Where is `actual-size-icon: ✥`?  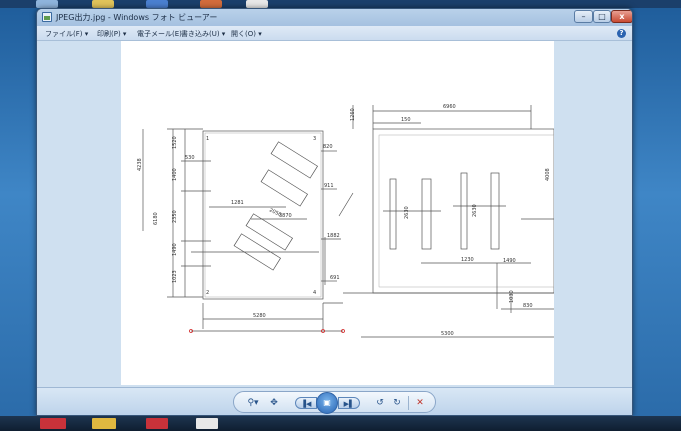
actual-size-icon: ✥ is located at coordinates (274, 403).